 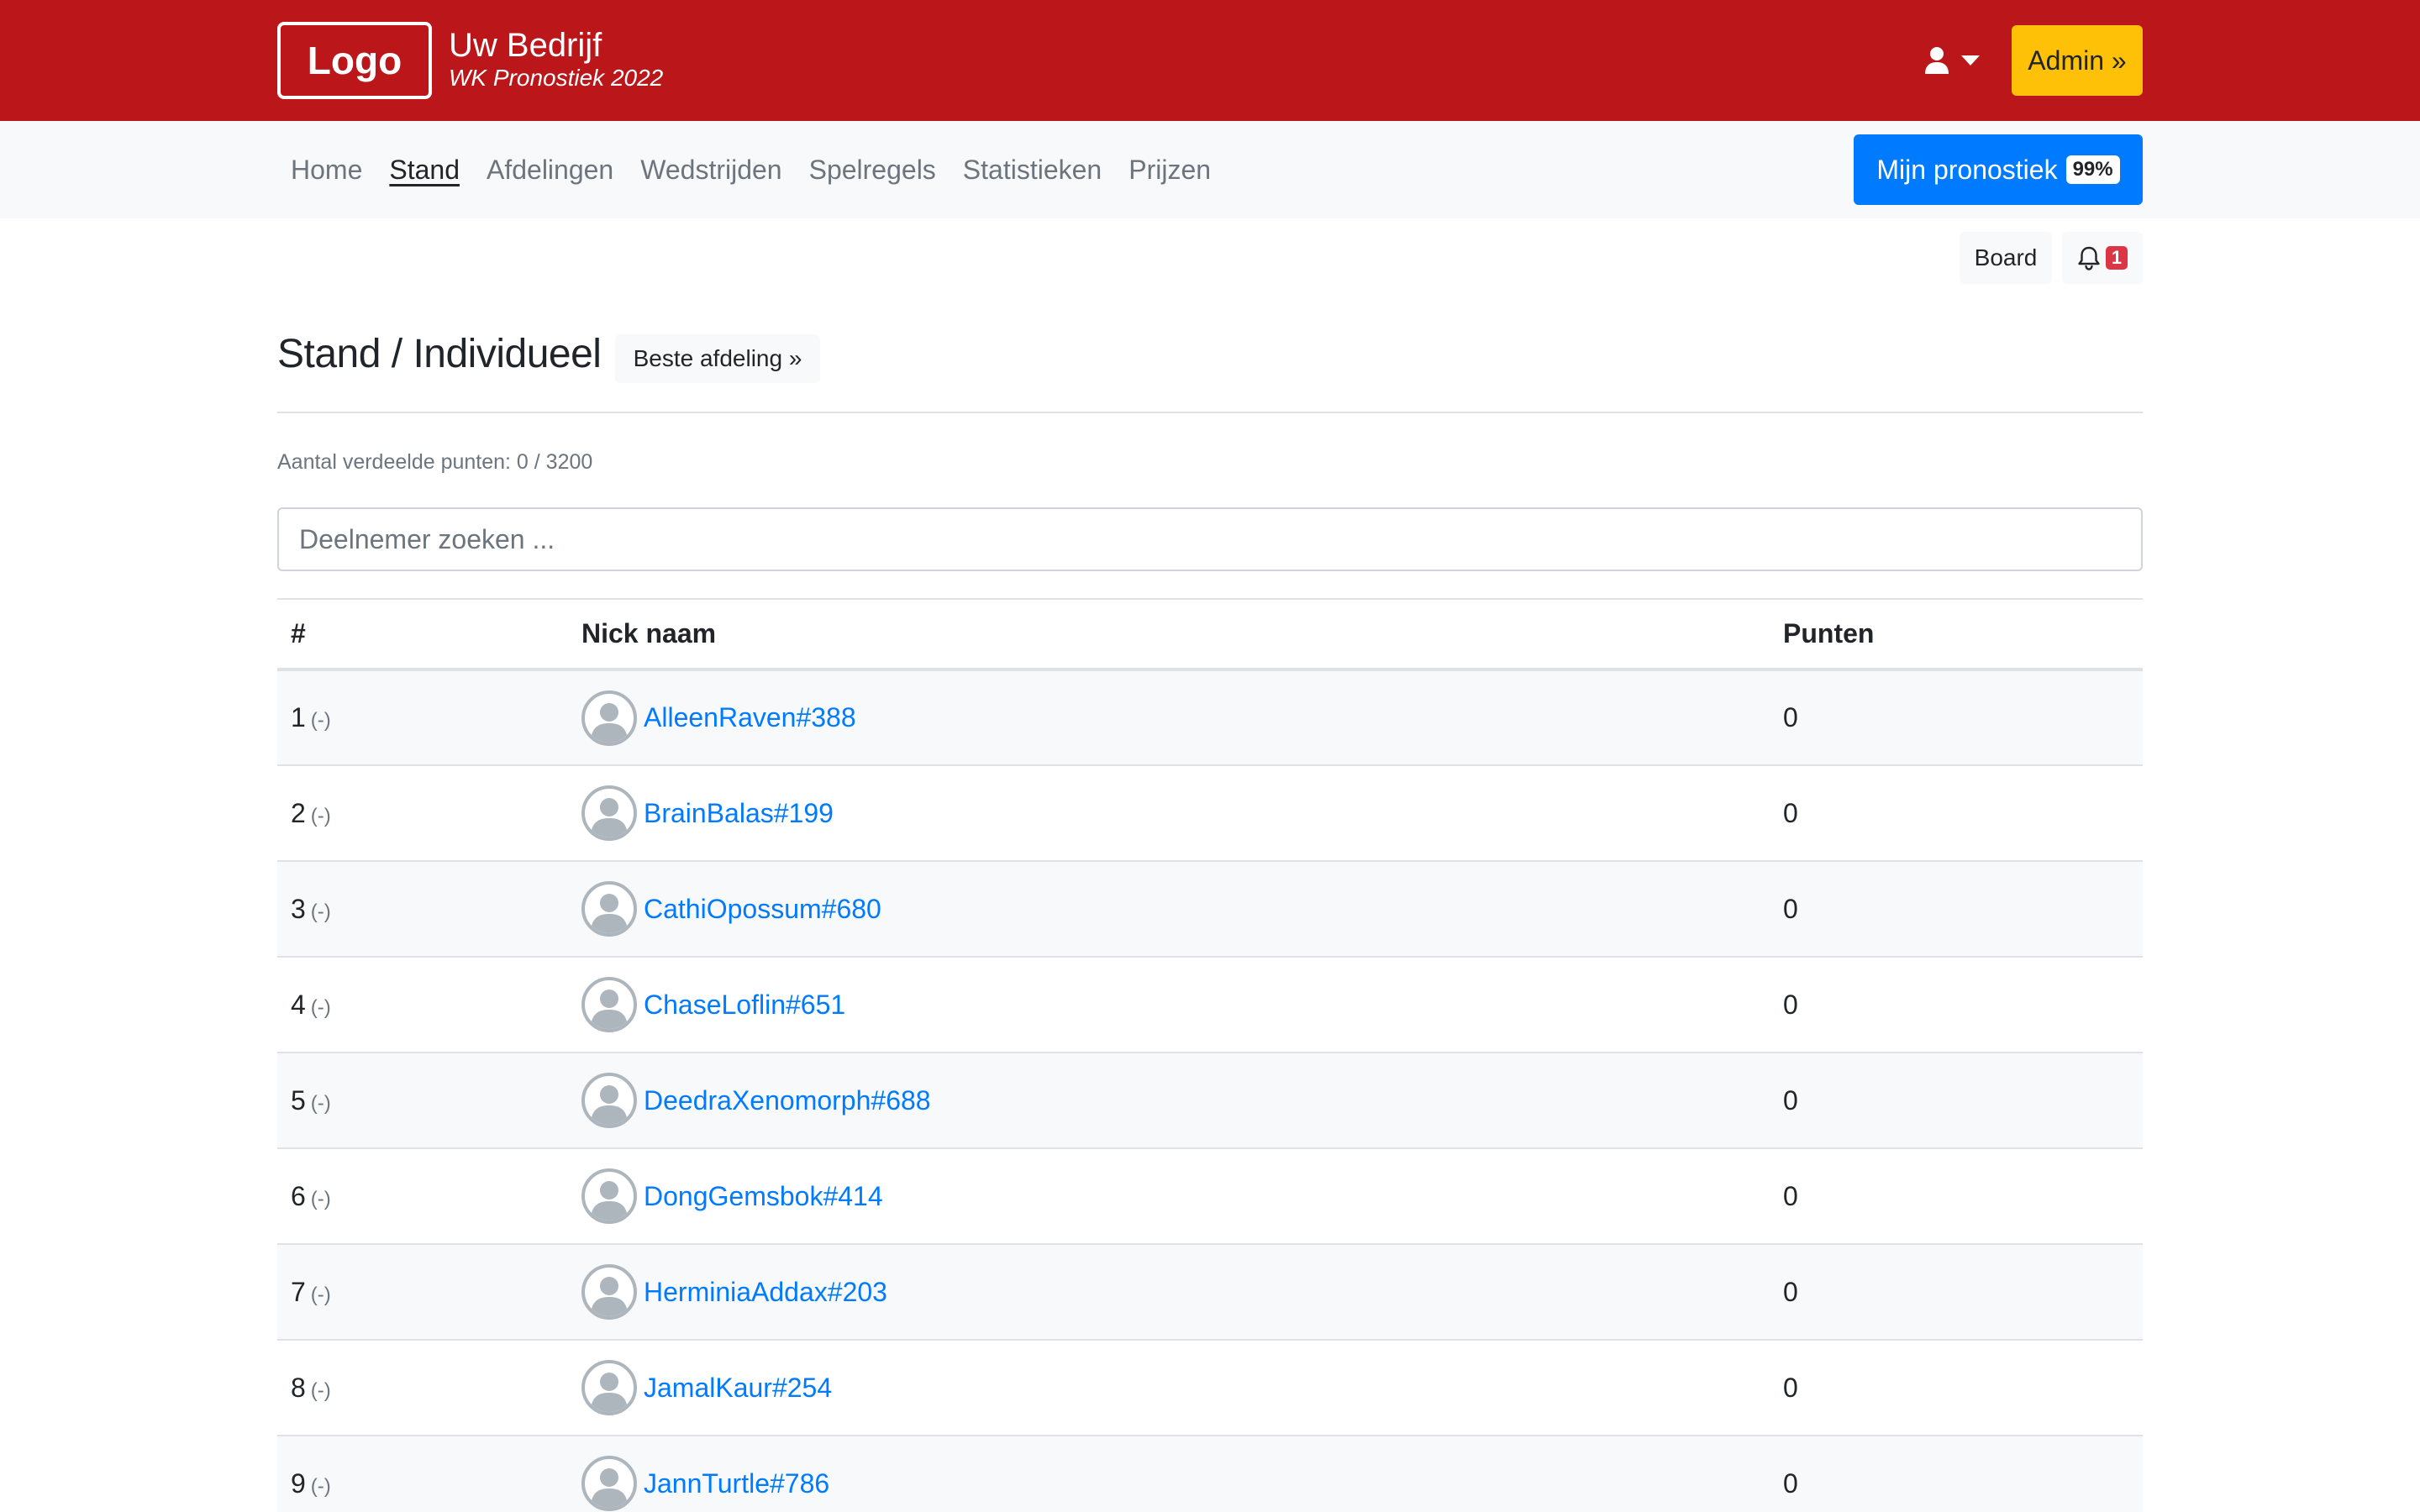 What do you see at coordinates (1952, 60) in the screenshot?
I see `user-menu-toggle` at bounding box center [1952, 60].